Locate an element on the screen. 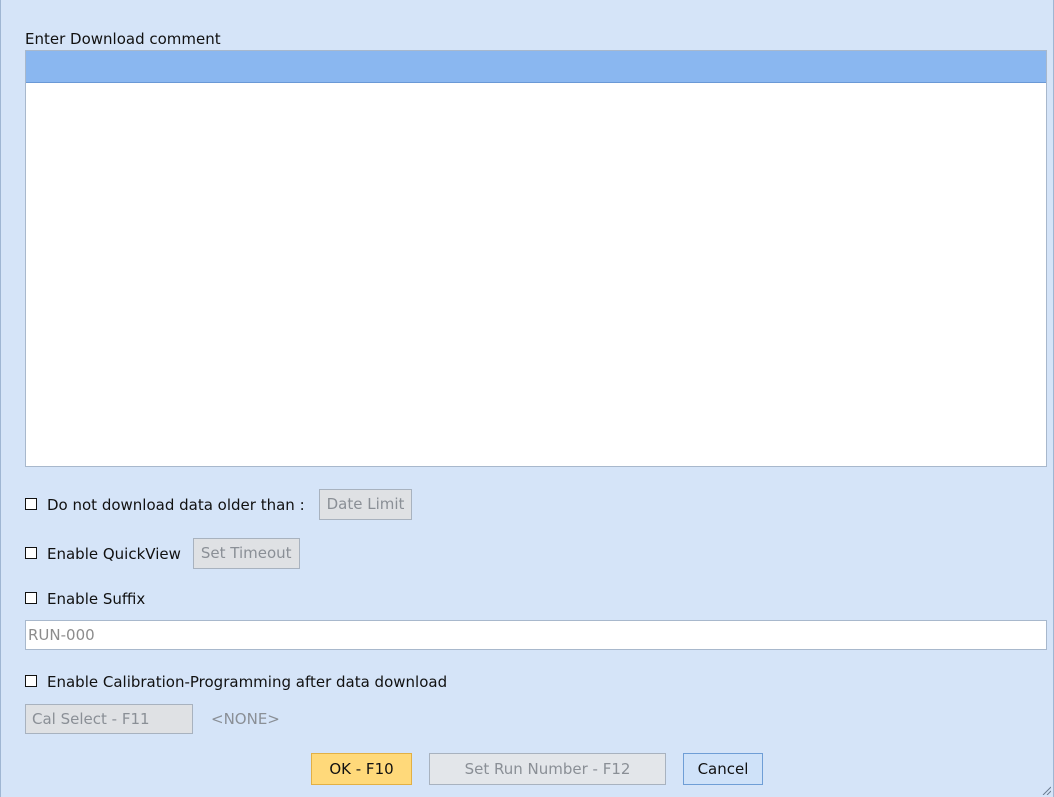  suffix-row: Enable Suffix is located at coordinates (85, 599).